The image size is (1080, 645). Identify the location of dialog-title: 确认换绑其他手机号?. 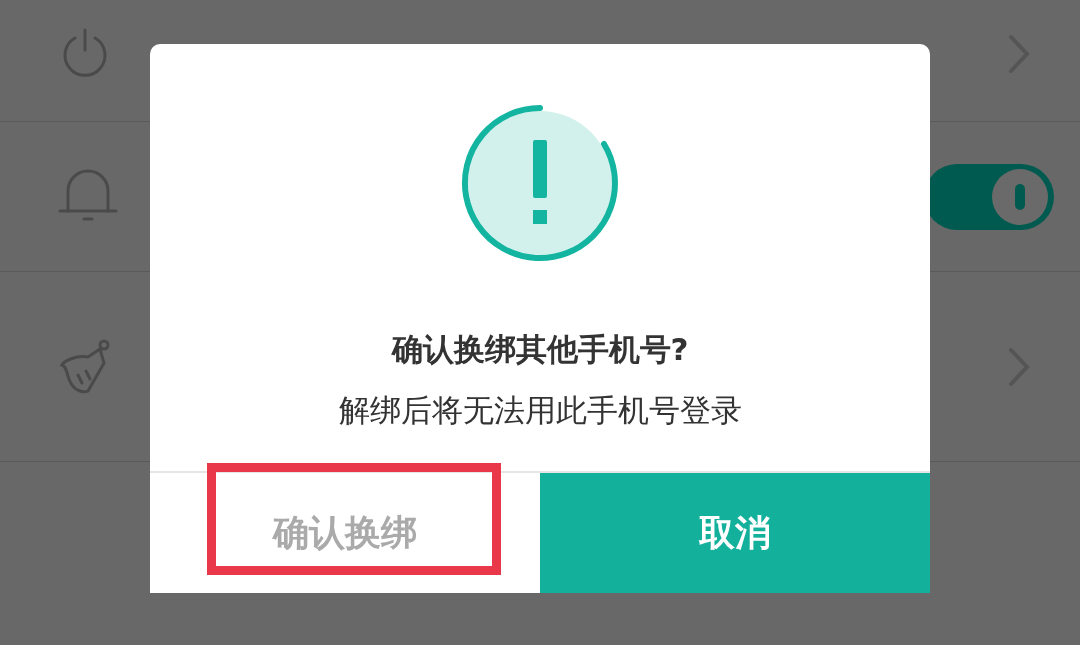
(540, 349).